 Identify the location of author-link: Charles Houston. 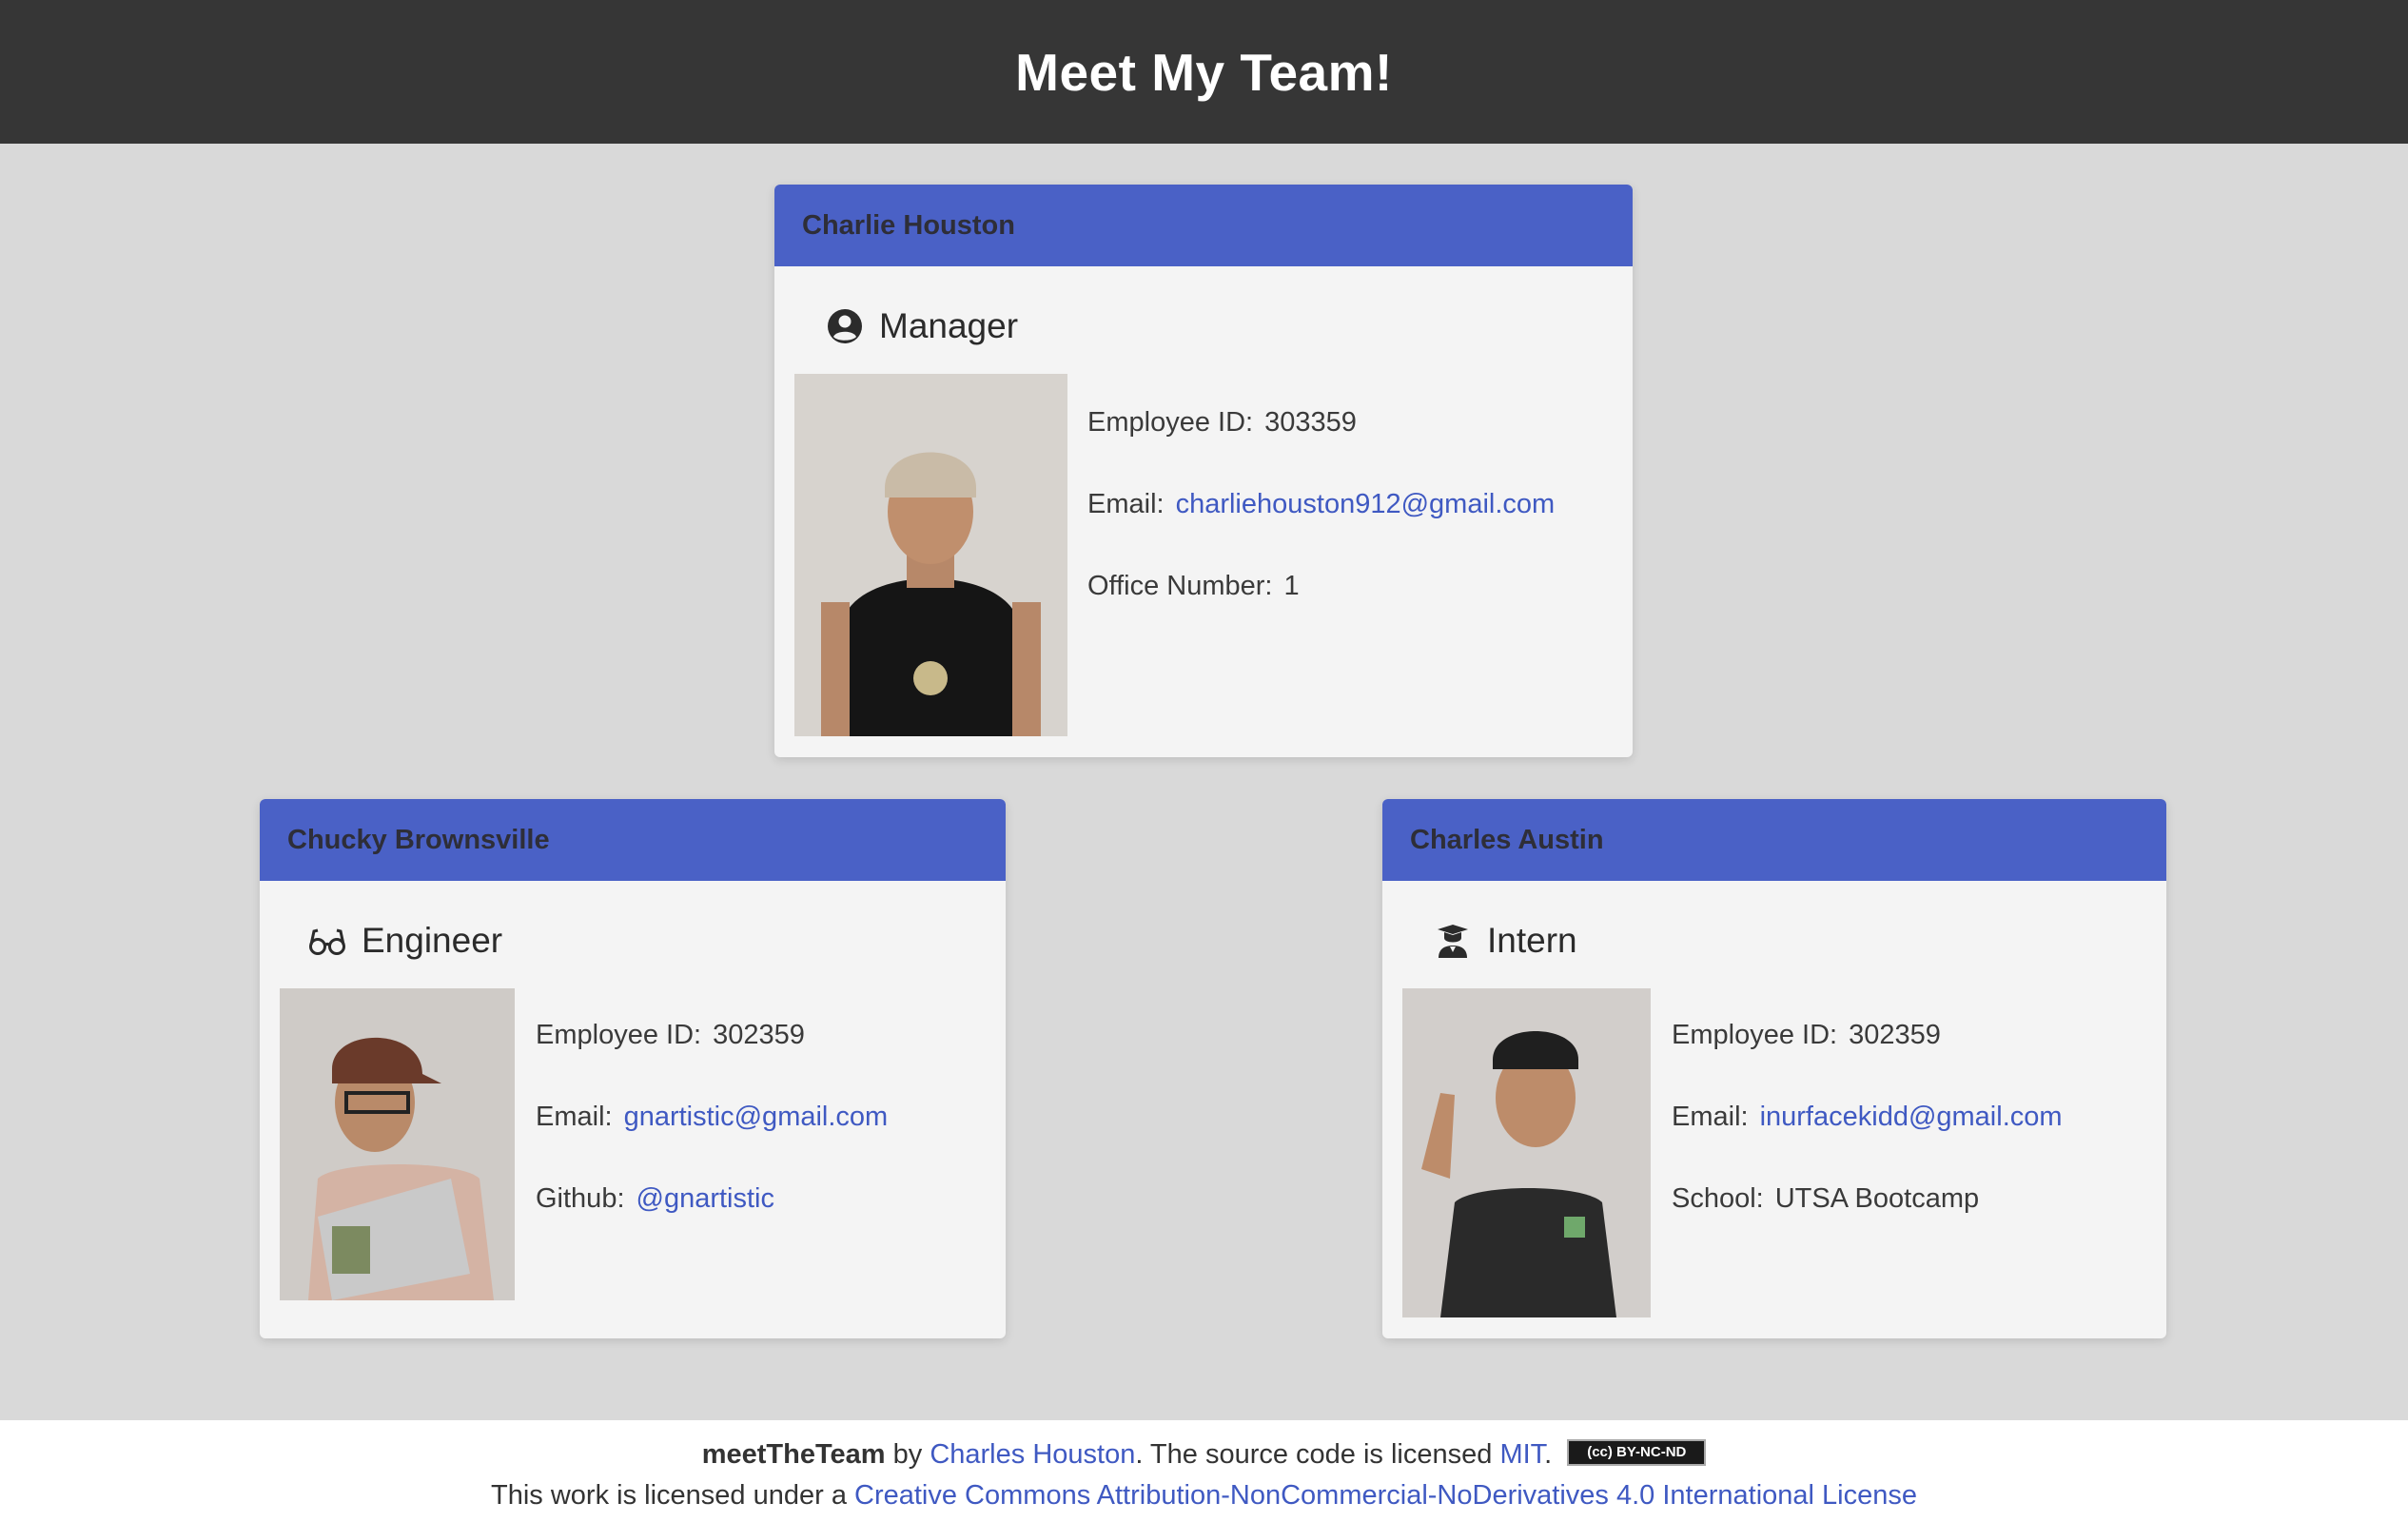
(1032, 1455).